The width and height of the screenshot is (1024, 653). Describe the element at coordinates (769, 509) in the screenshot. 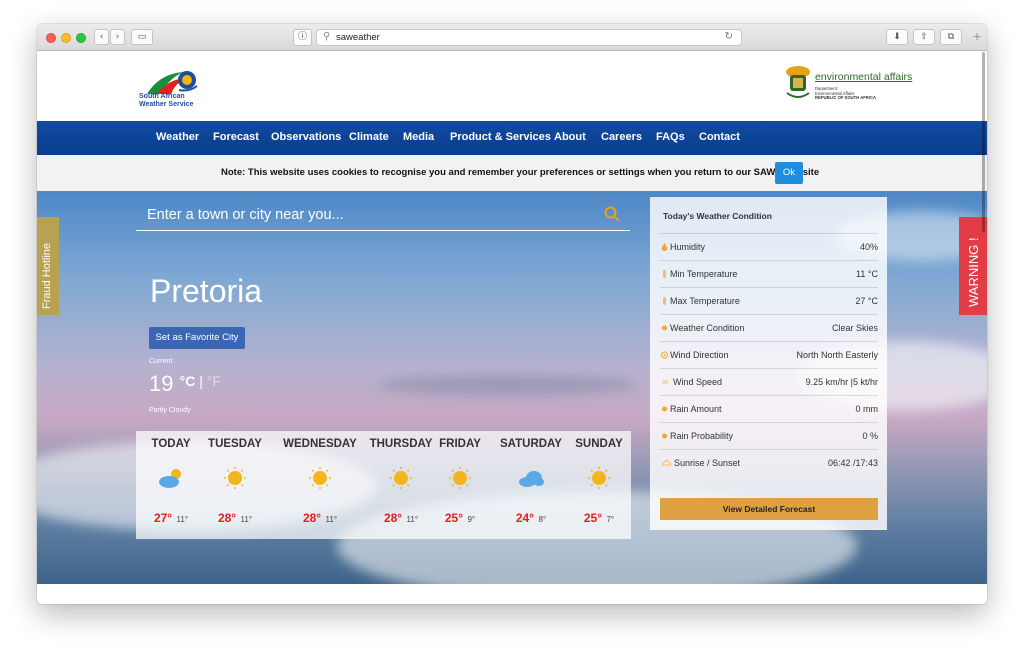

I see `view-detailed-forecast-button: View Detailed Forecast` at that location.